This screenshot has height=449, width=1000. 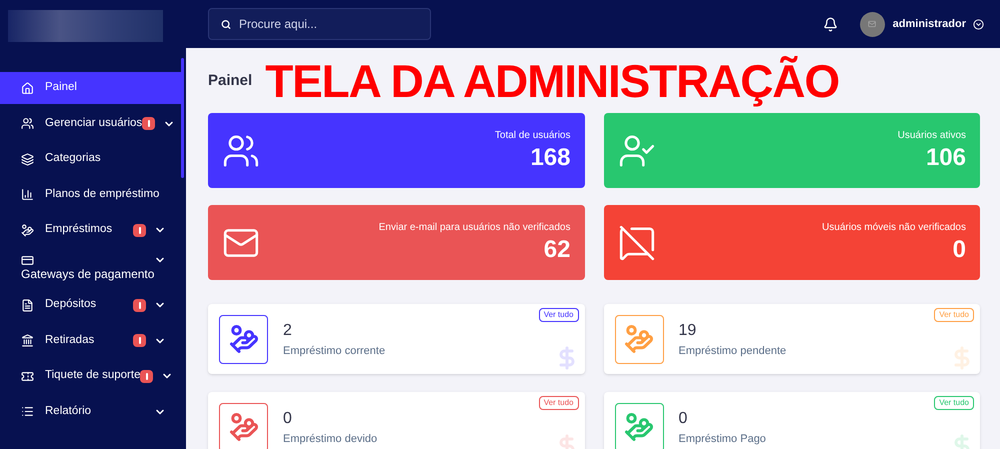 I want to click on sidebar-item: Tiquete de suporte, so click(x=91, y=376).